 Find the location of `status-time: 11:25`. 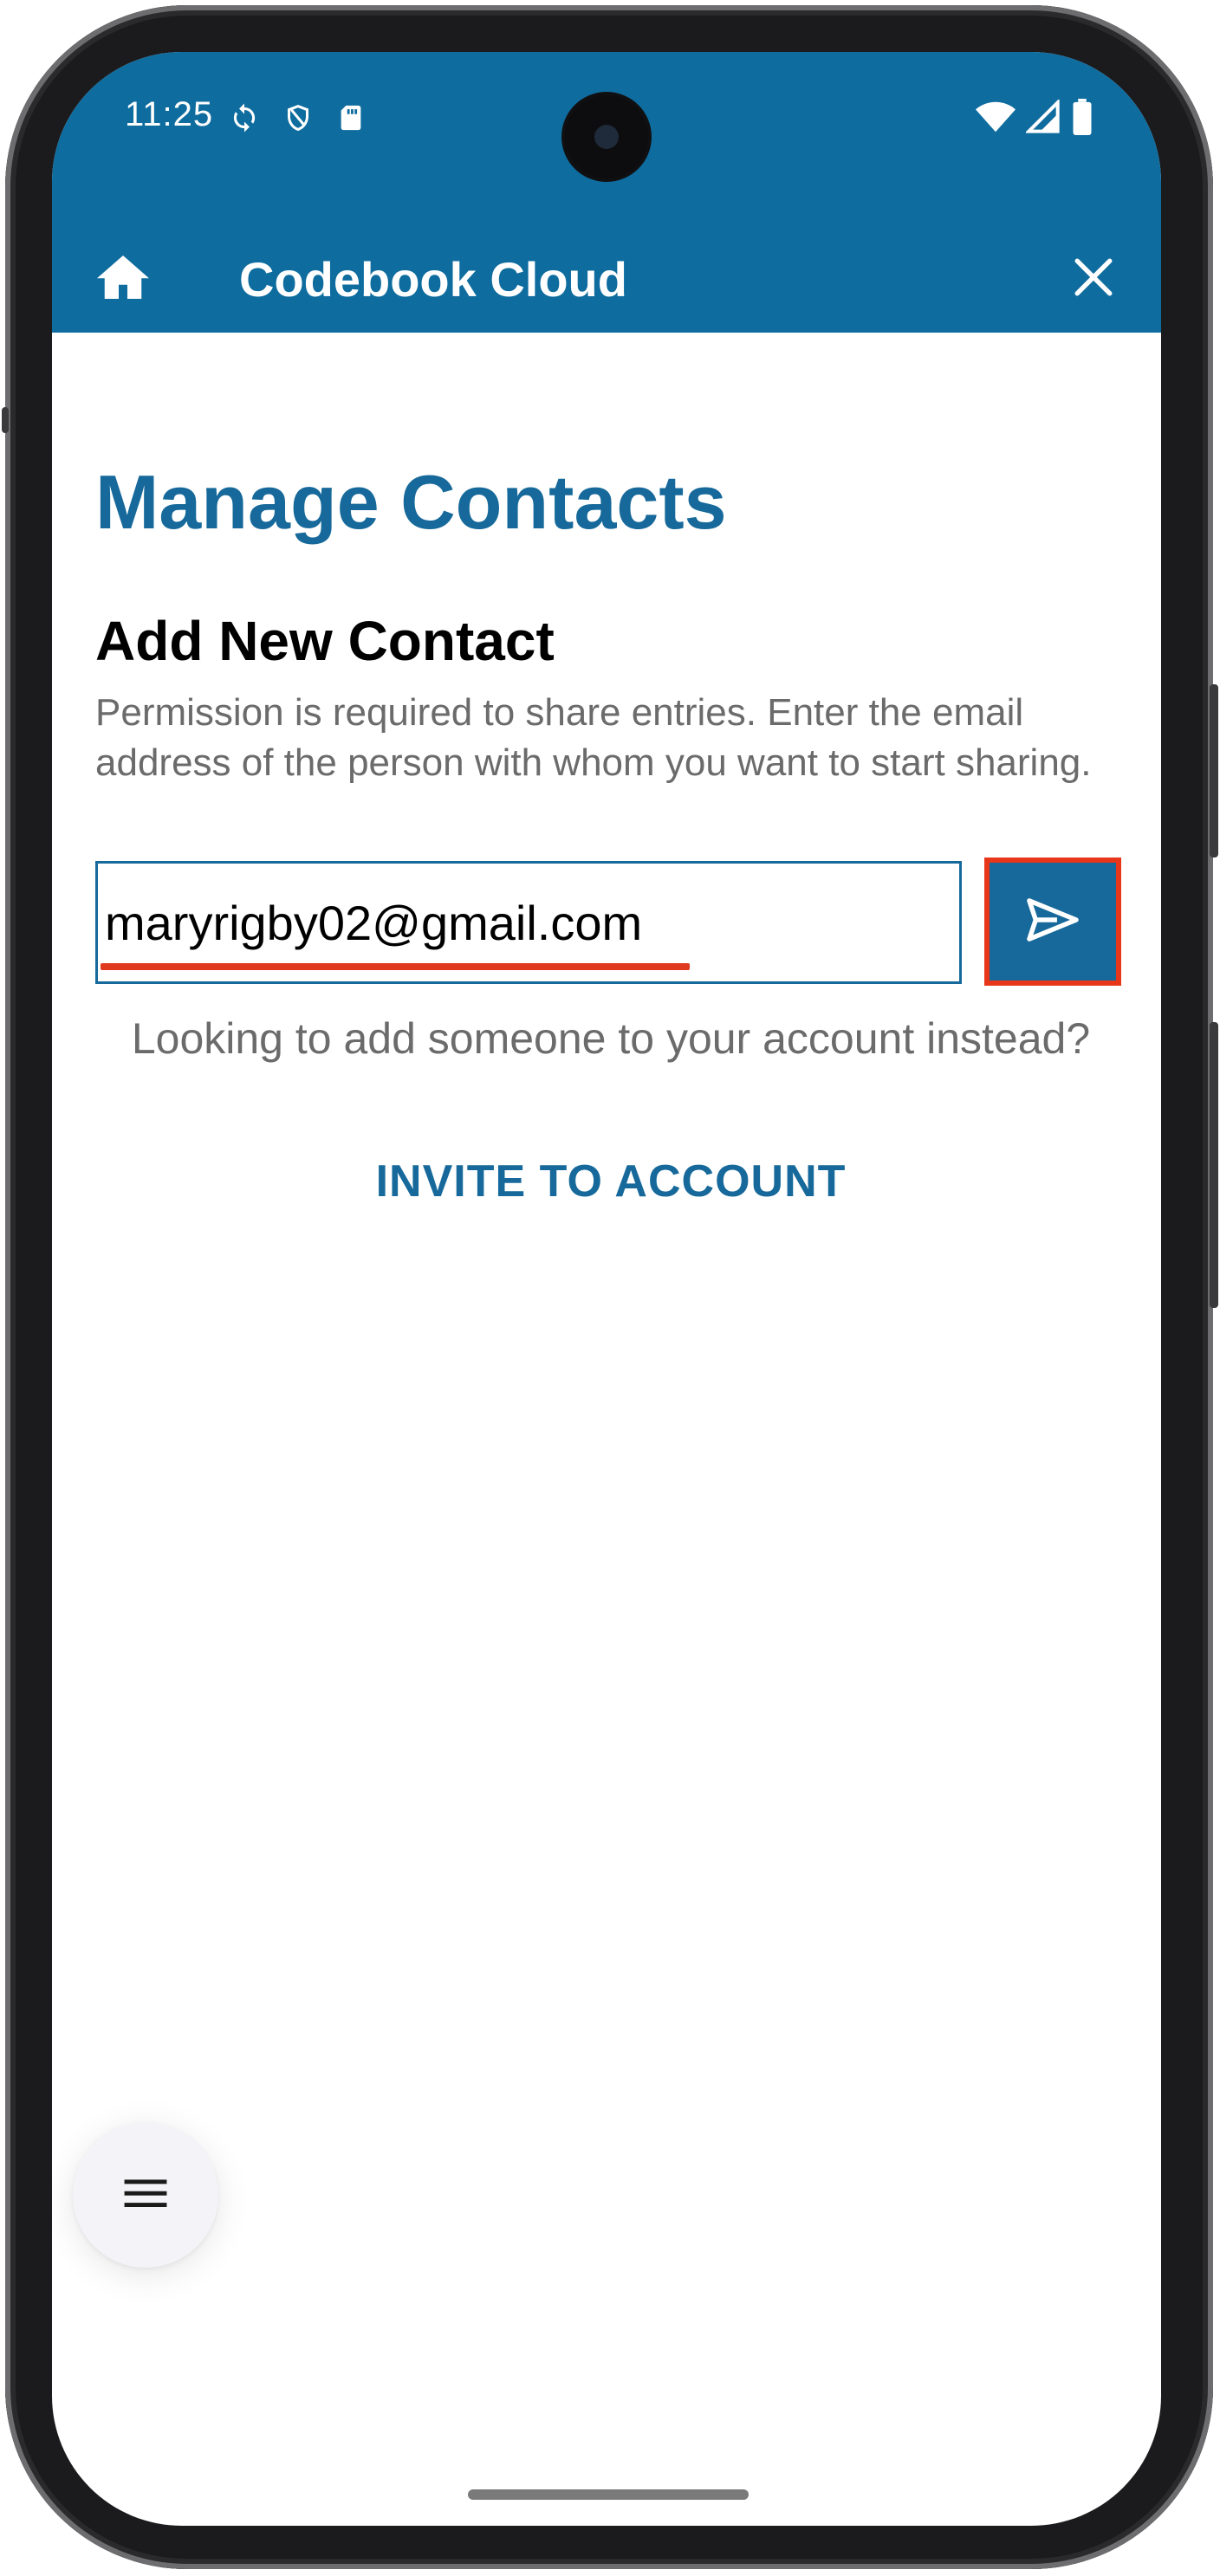

status-time: 11:25 is located at coordinates (169, 114).